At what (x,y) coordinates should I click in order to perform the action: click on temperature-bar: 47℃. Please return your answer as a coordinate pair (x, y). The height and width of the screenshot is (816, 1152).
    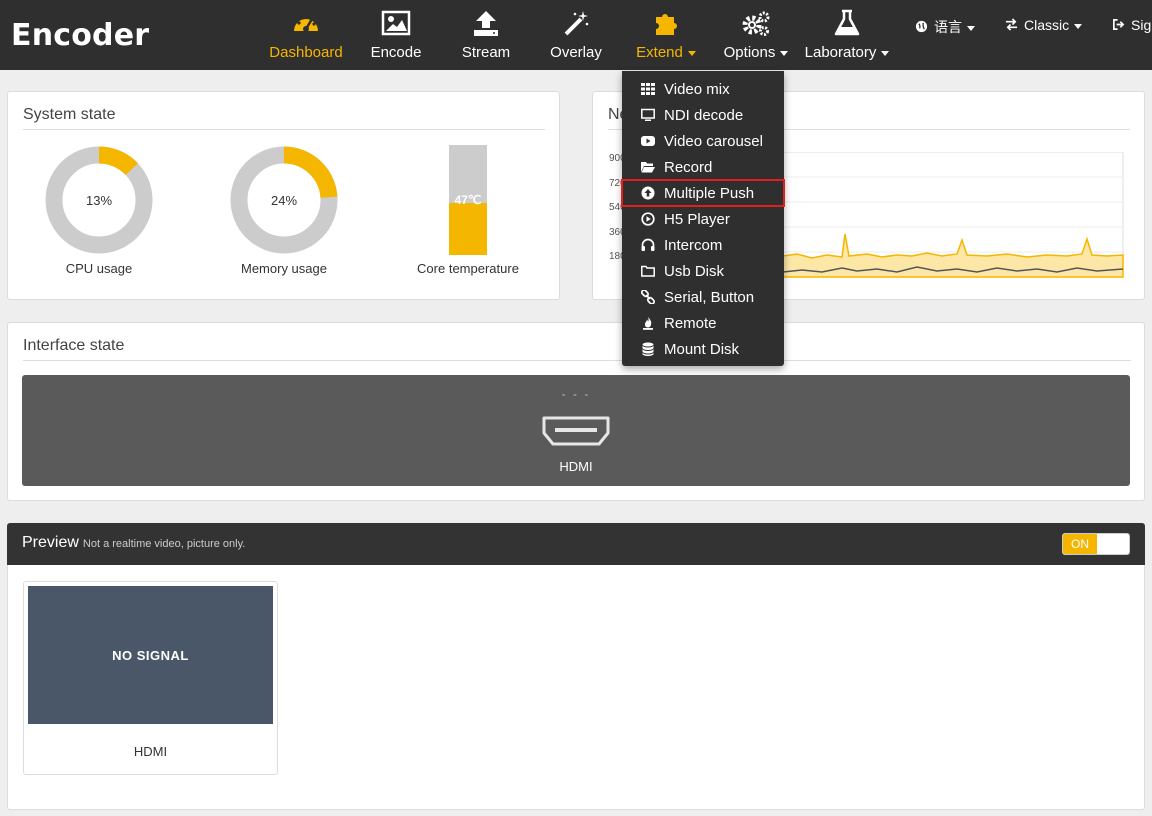
    Looking at the image, I should click on (468, 200).